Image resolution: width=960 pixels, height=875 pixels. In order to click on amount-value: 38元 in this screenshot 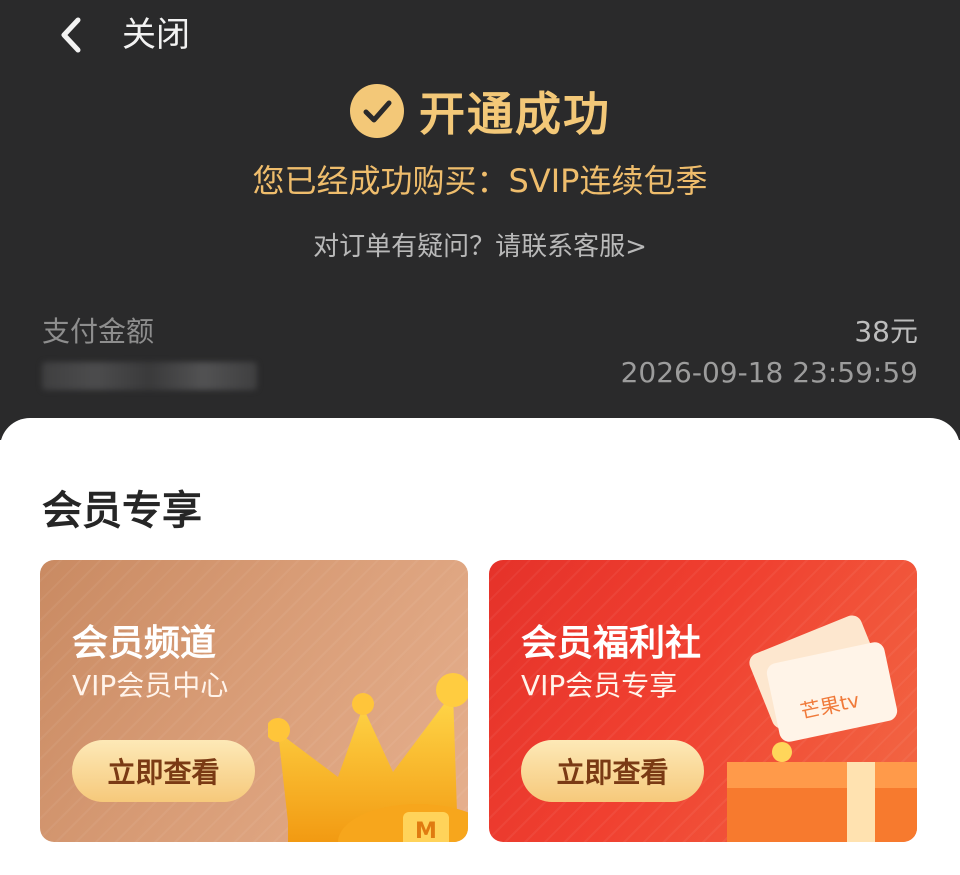, I will do `click(886, 331)`.